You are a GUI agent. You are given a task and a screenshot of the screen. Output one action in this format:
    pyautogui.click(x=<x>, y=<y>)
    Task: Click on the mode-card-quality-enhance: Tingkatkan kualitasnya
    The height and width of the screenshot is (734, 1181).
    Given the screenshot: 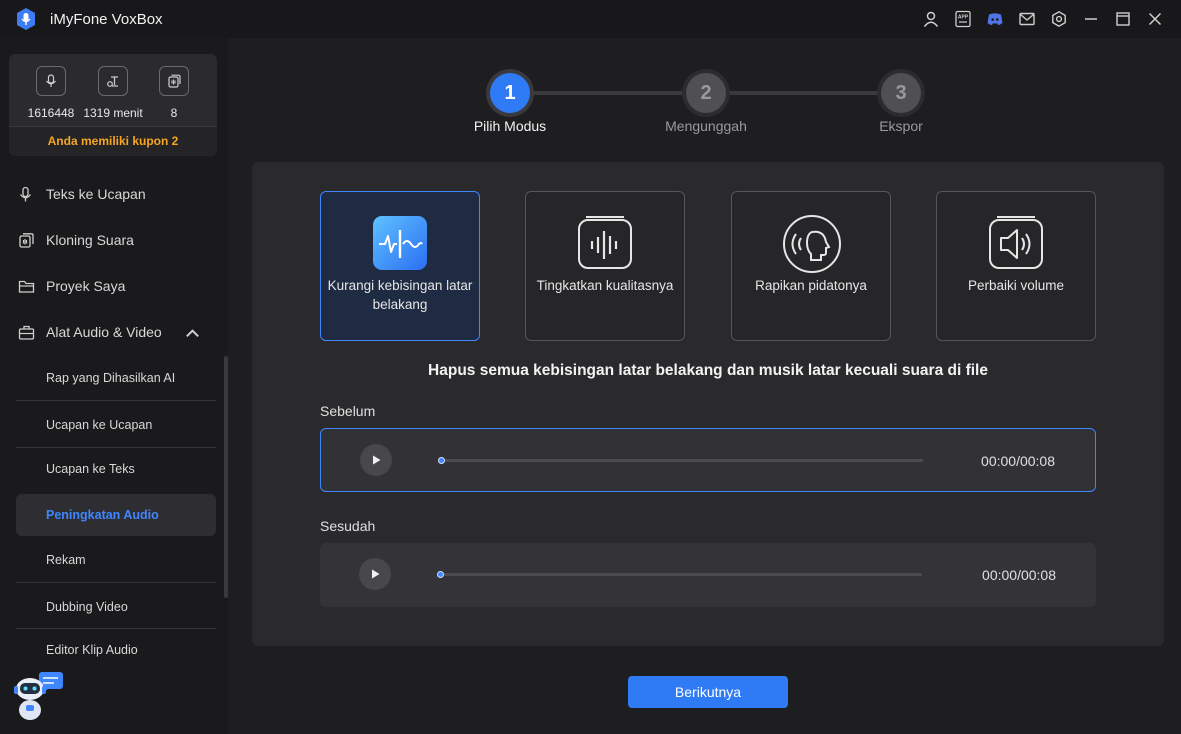 What is the action you would take?
    pyautogui.click(x=605, y=266)
    